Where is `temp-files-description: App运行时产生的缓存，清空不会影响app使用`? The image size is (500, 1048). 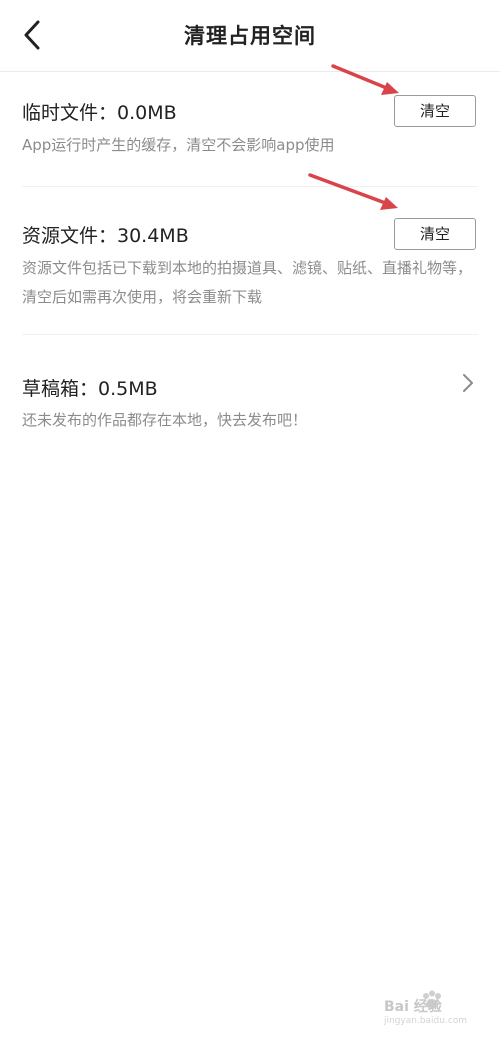 temp-files-description: App运行时产生的缓存，清空不会影响app使用 is located at coordinates (178, 145).